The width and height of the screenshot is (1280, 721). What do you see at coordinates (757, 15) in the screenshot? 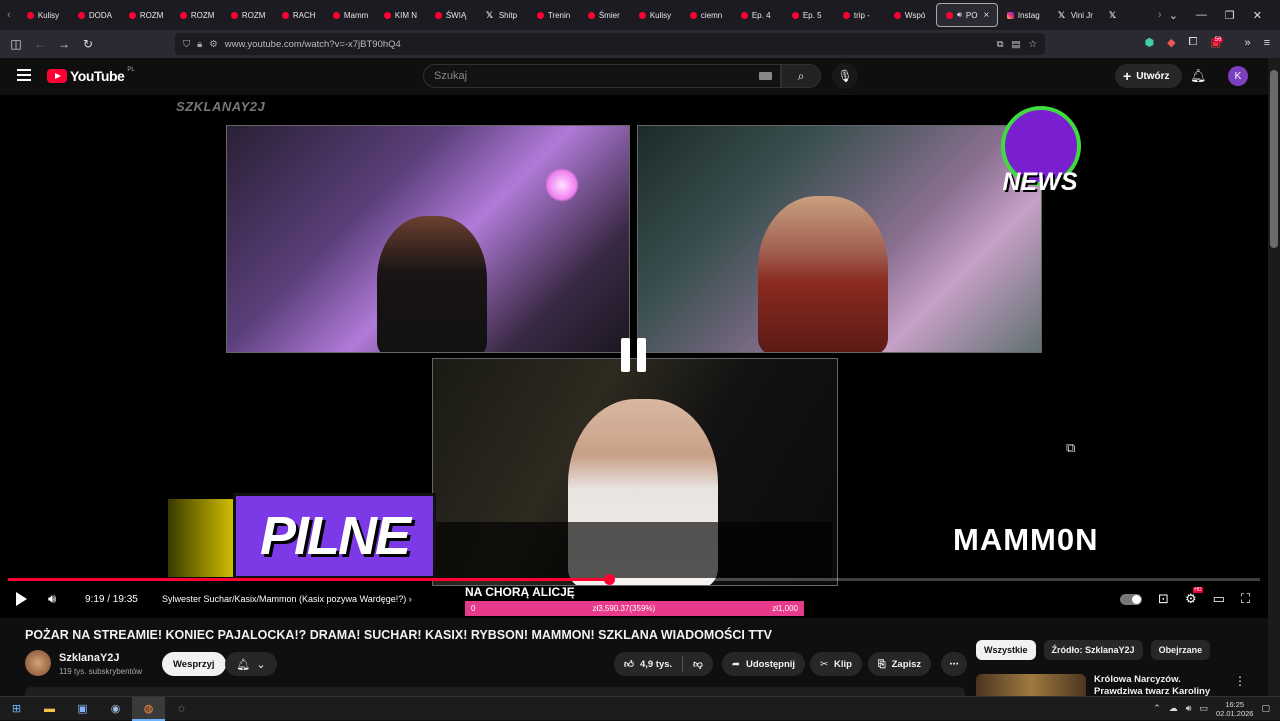
I see `browser-tab: Ep. 4` at bounding box center [757, 15].